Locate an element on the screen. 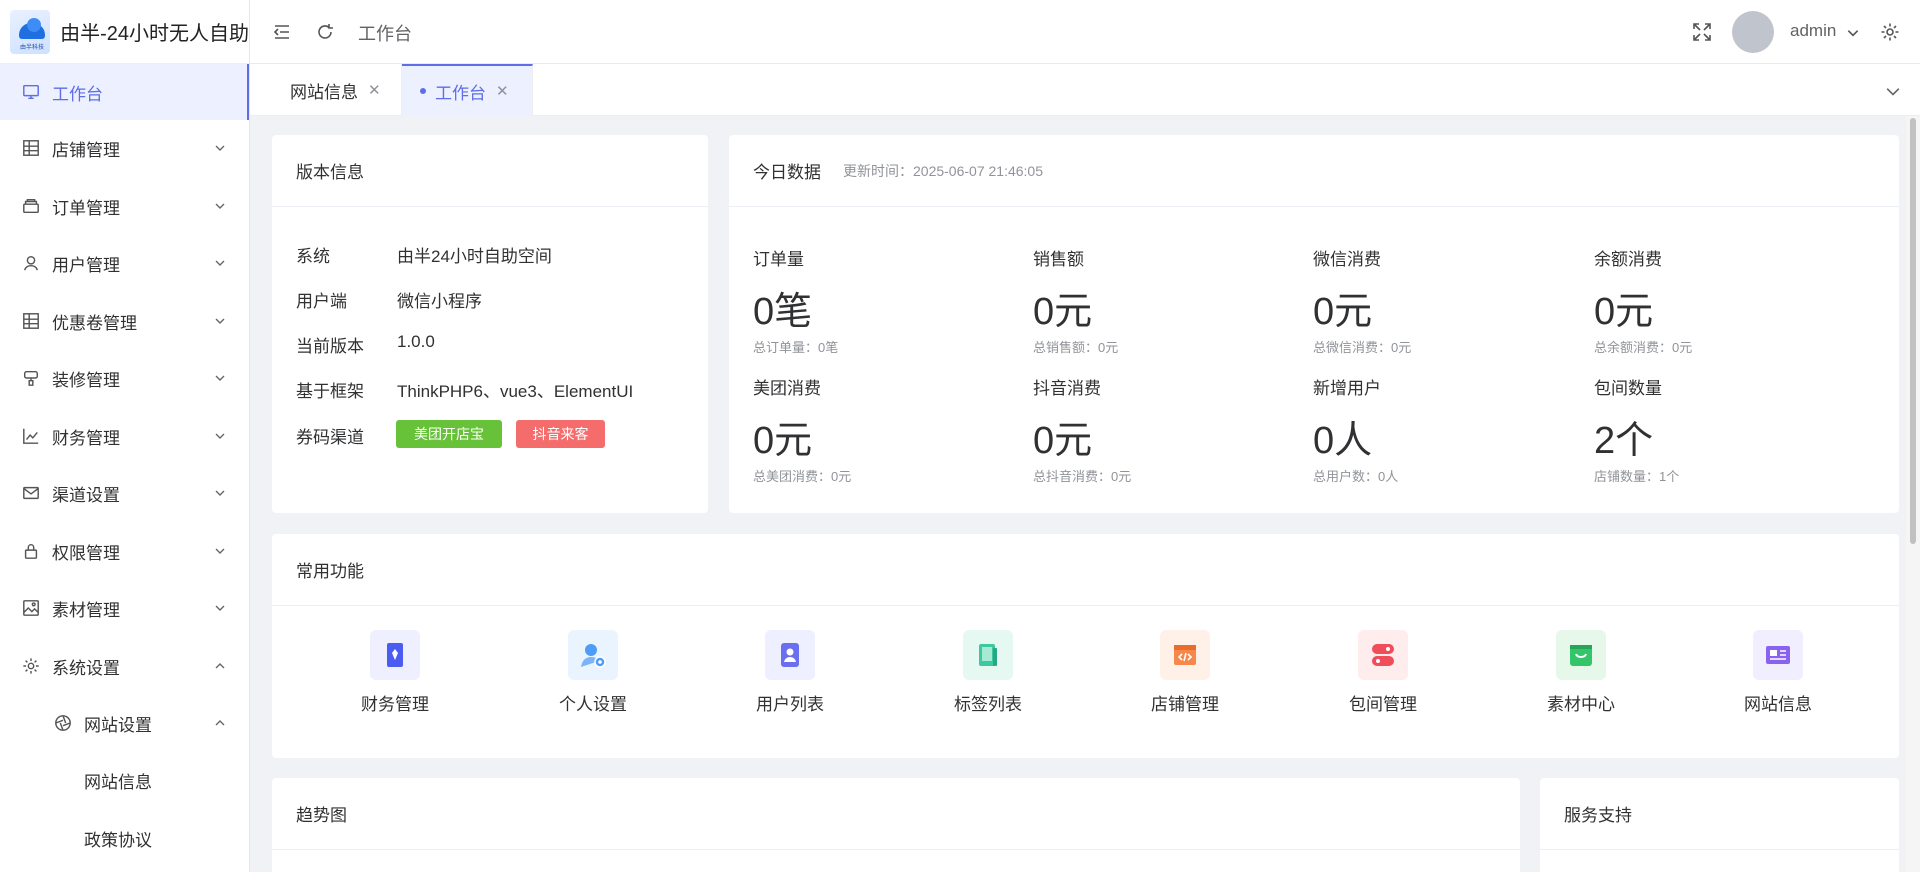  stat-label: 美团消费 is located at coordinates (787, 388).